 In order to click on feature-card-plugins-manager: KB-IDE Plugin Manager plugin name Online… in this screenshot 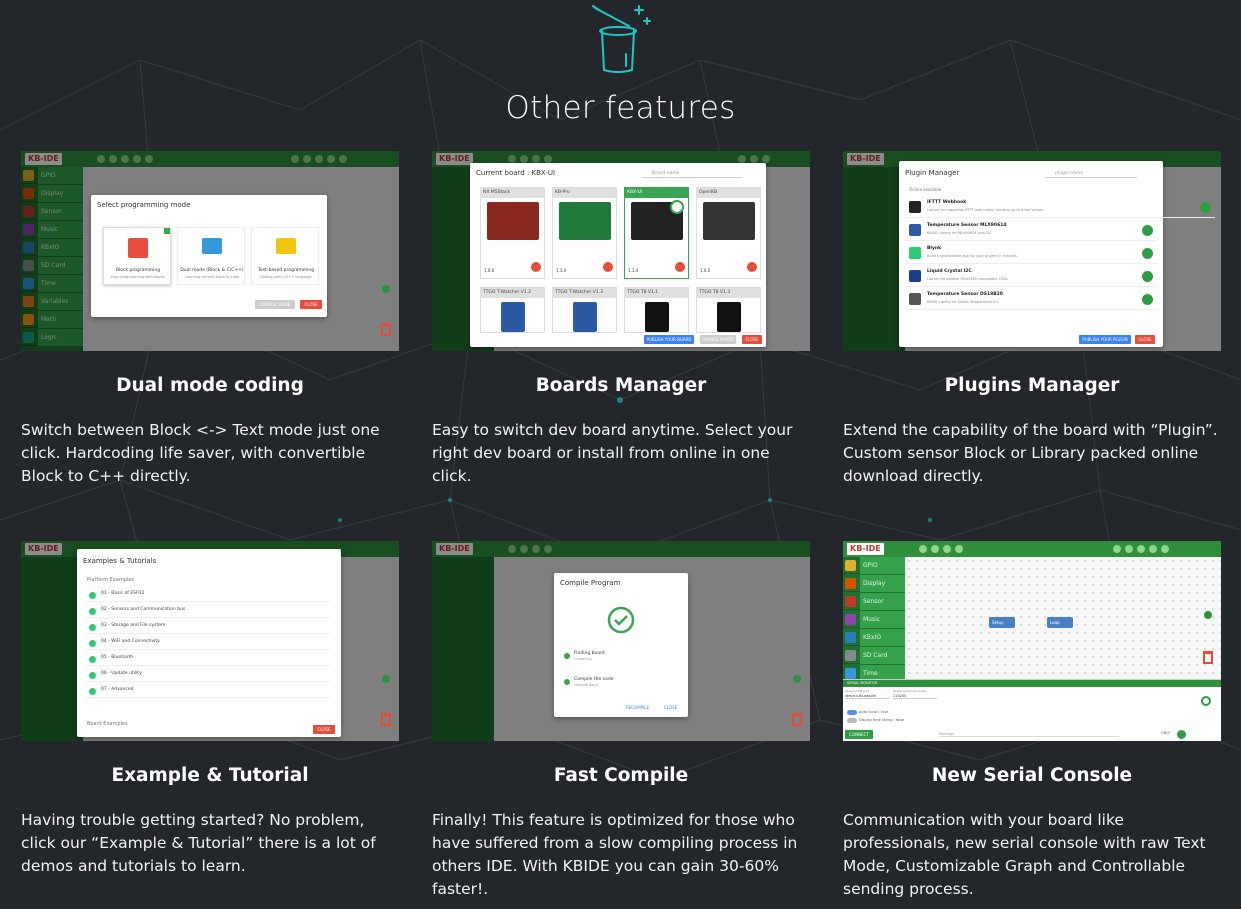, I will do `click(1032, 319)`.